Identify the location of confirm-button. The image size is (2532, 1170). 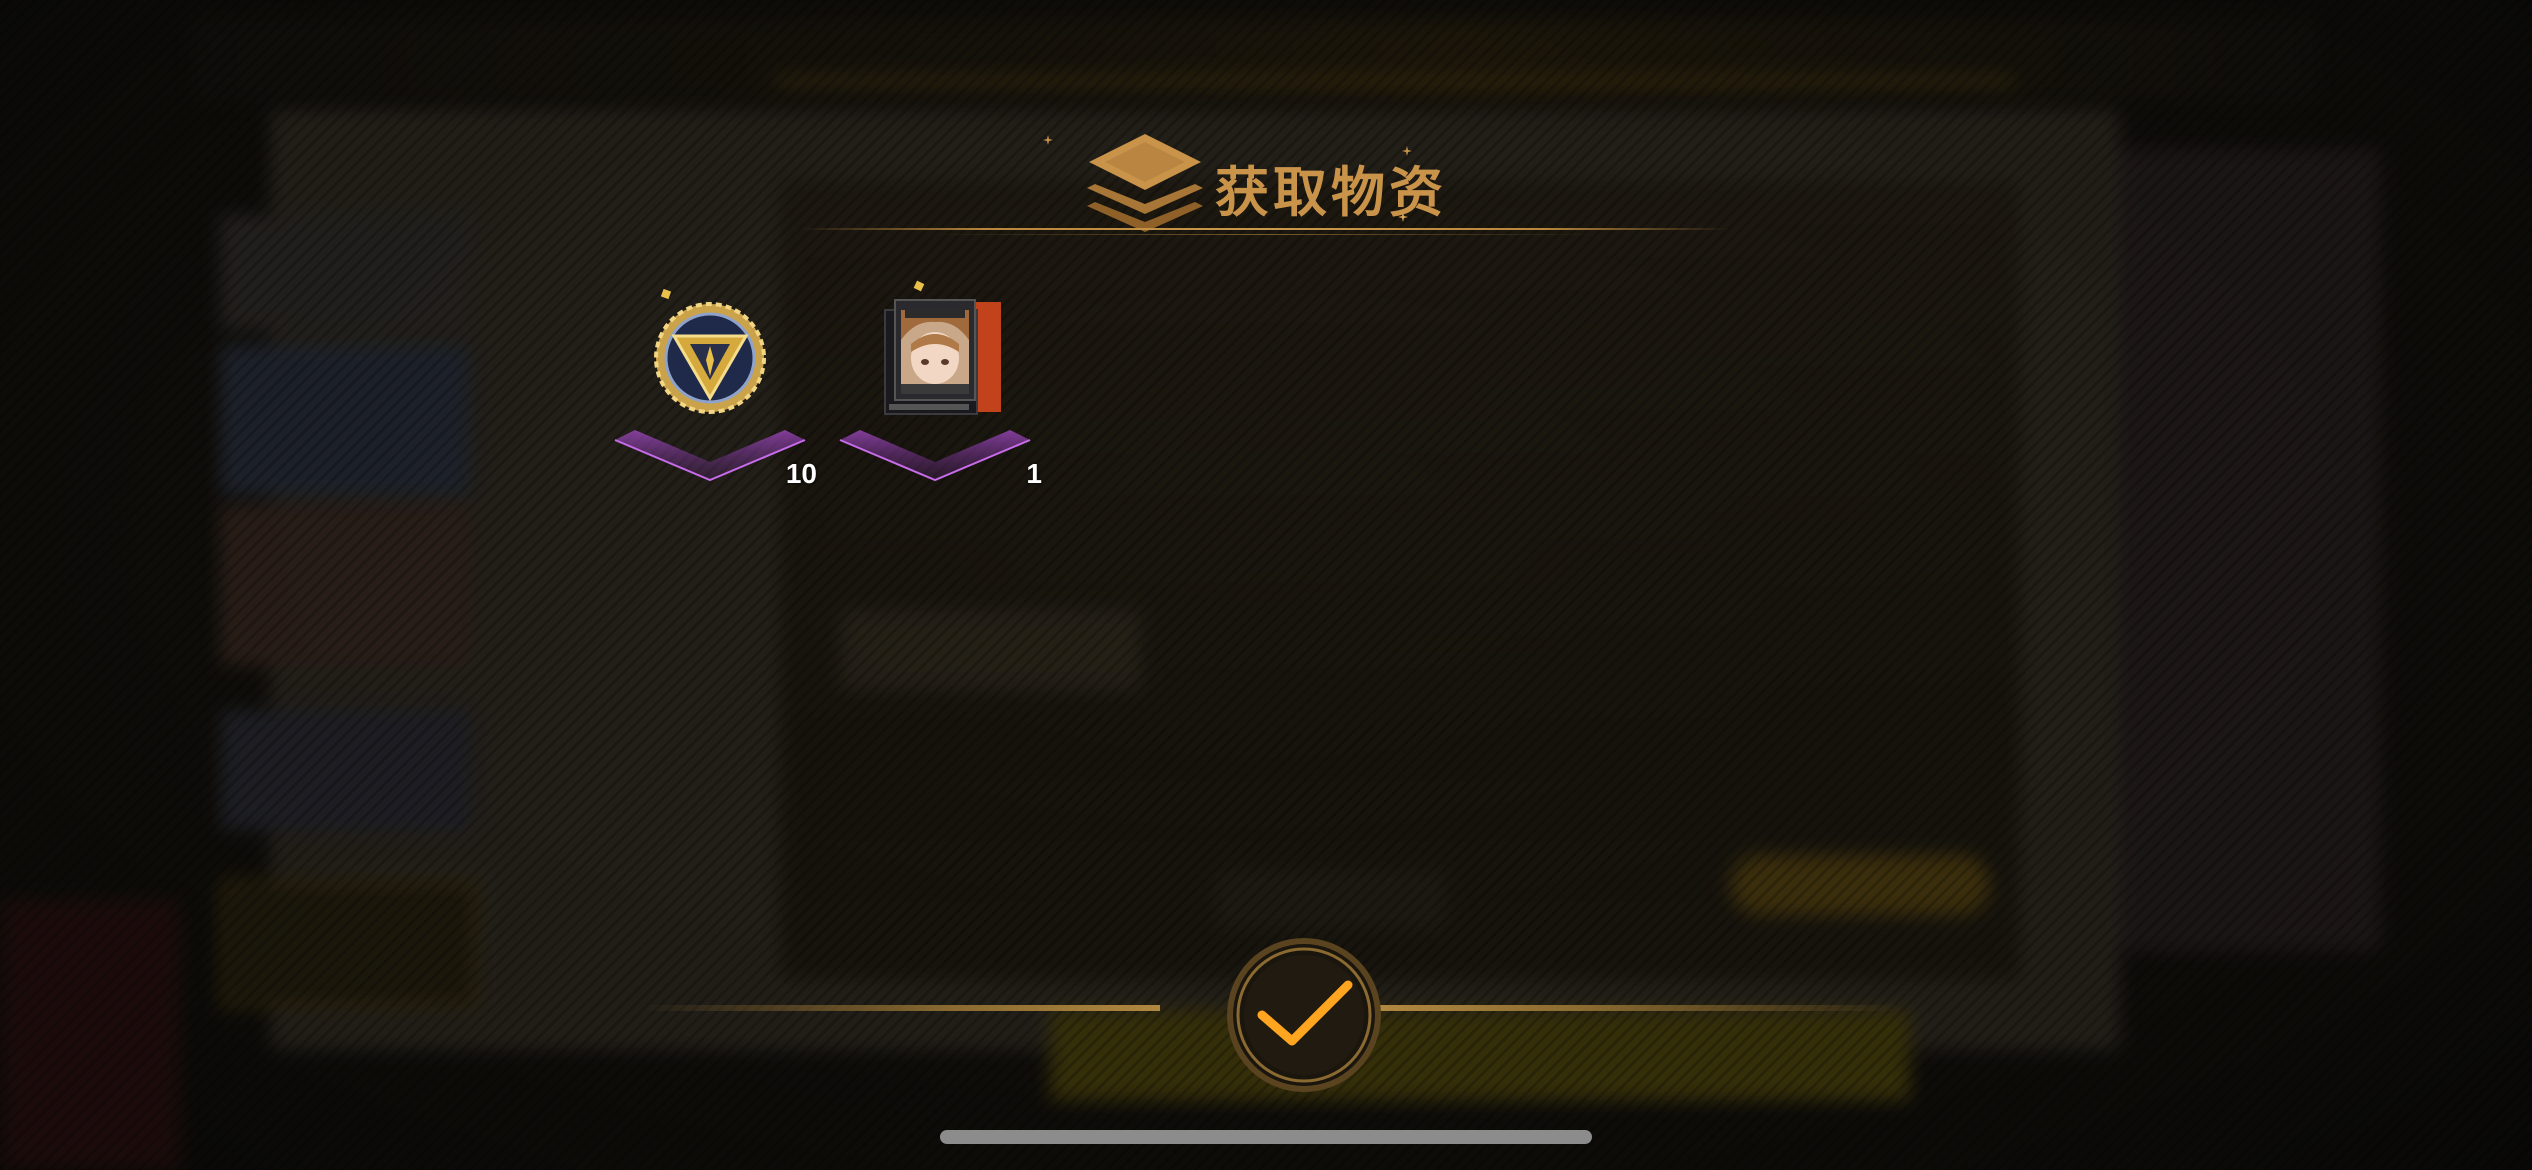
(1304, 1015).